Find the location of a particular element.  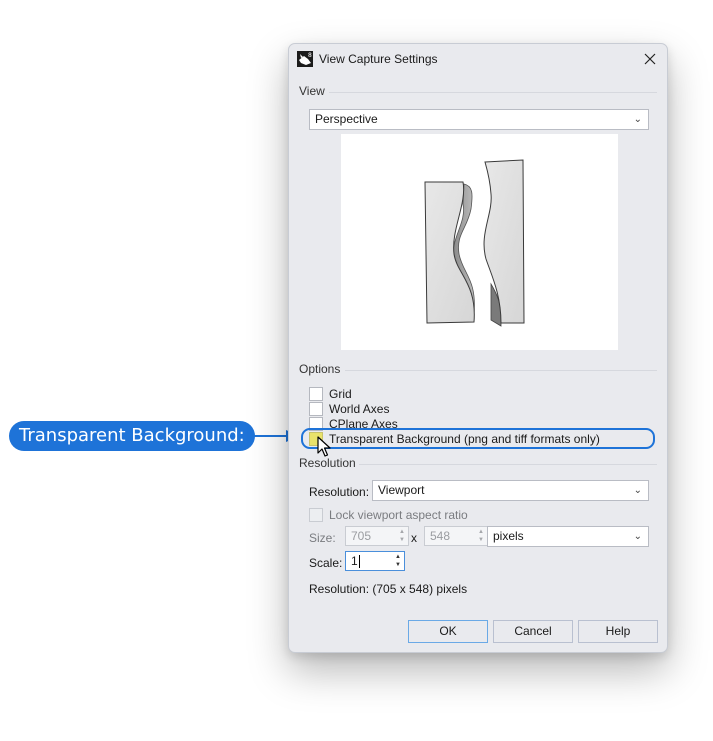

world-axes-label: World Axes is located at coordinates (359, 408).